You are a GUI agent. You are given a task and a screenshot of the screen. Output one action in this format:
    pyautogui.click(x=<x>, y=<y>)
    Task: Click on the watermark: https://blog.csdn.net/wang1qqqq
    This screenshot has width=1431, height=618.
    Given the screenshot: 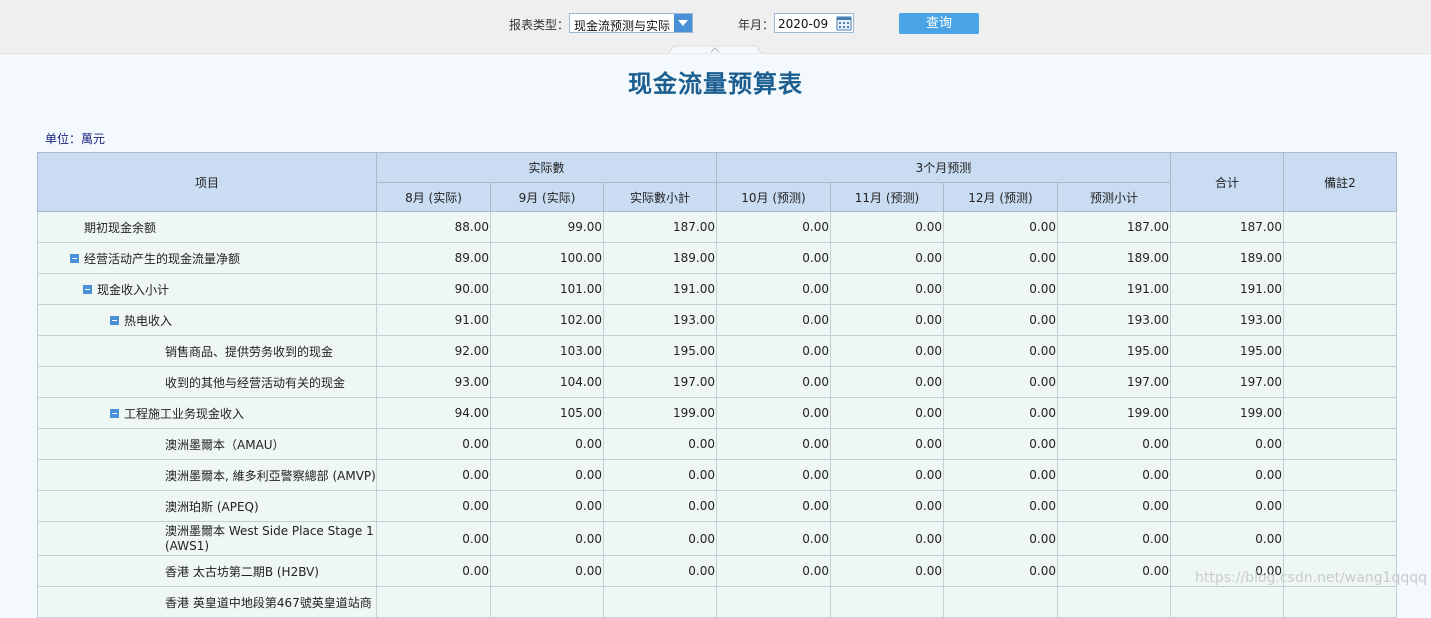 What is the action you would take?
    pyautogui.click(x=1311, y=578)
    